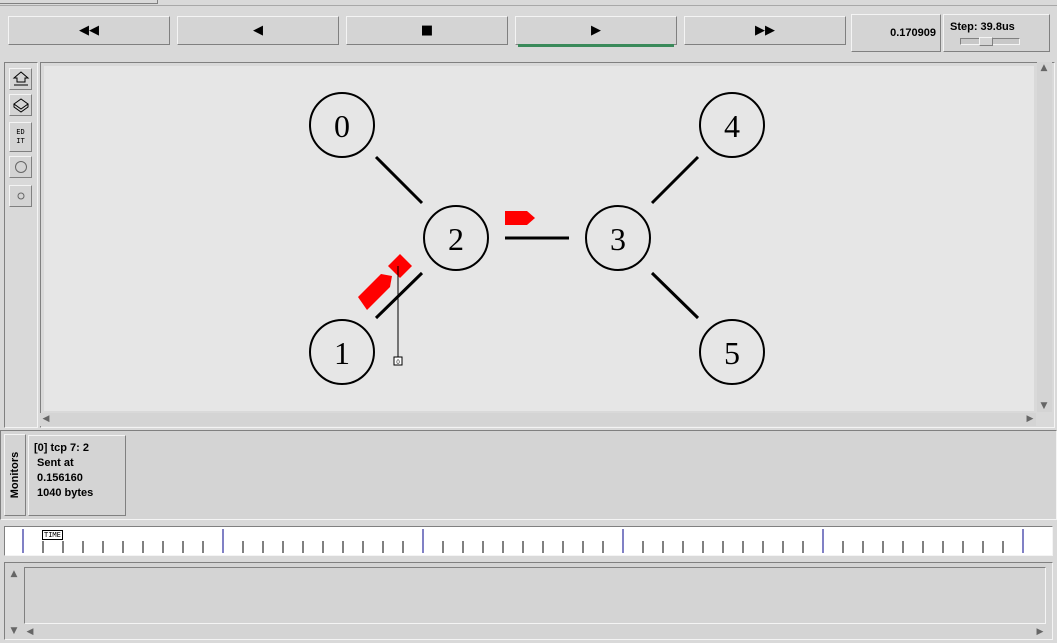  I want to click on fast-forward-icon: ▶▶, so click(765, 30).